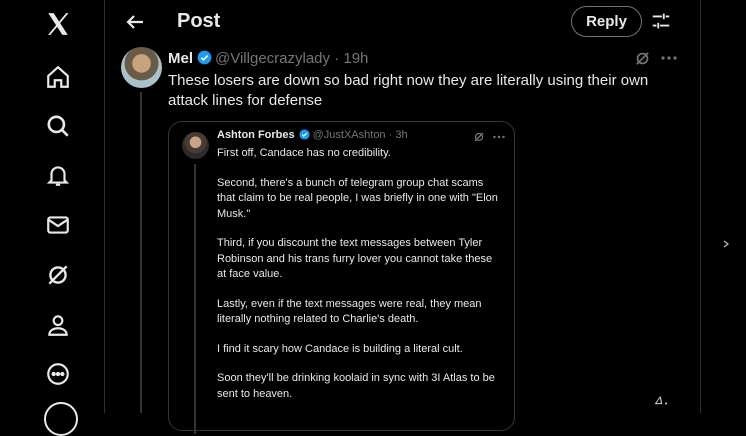  I want to click on reply-button: Reply, so click(606, 21).